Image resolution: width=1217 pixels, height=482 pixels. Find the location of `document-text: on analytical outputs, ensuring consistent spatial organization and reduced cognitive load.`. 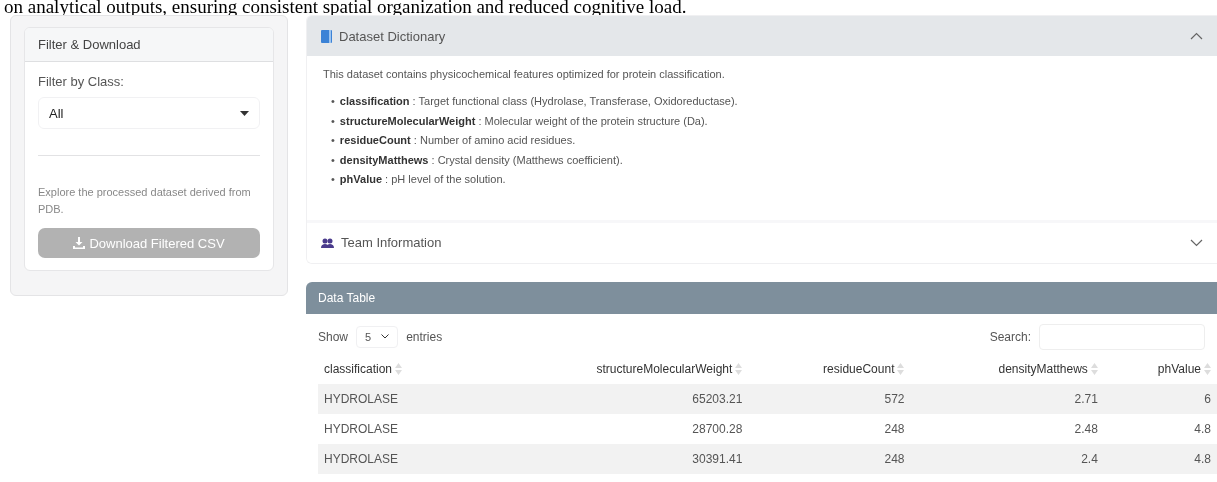

document-text: on analytical outputs, ensuring consistent spatial organization and reduced cognitive load. is located at coordinates (345, 7).